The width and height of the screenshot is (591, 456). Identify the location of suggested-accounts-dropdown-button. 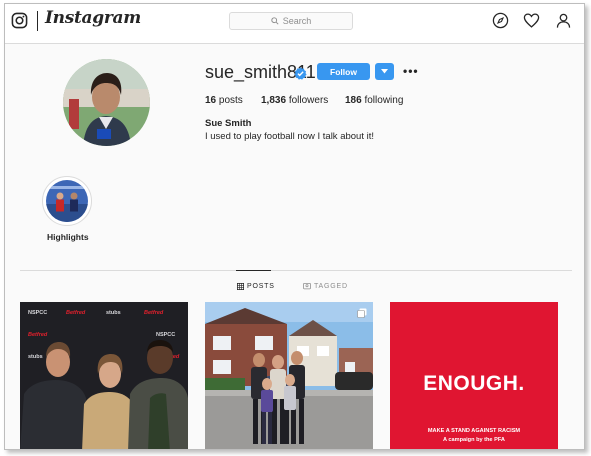
(384, 71).